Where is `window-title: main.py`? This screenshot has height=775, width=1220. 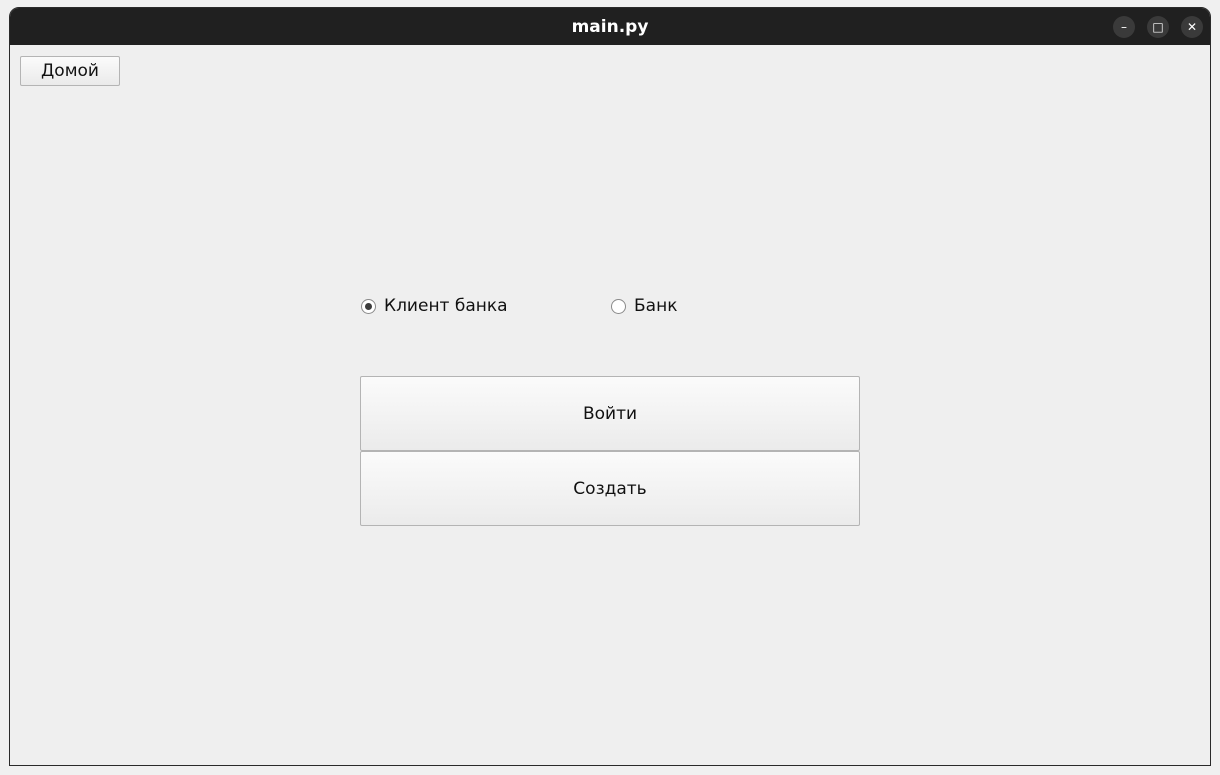
window-title: main.py is located at coordinates (610, 26).